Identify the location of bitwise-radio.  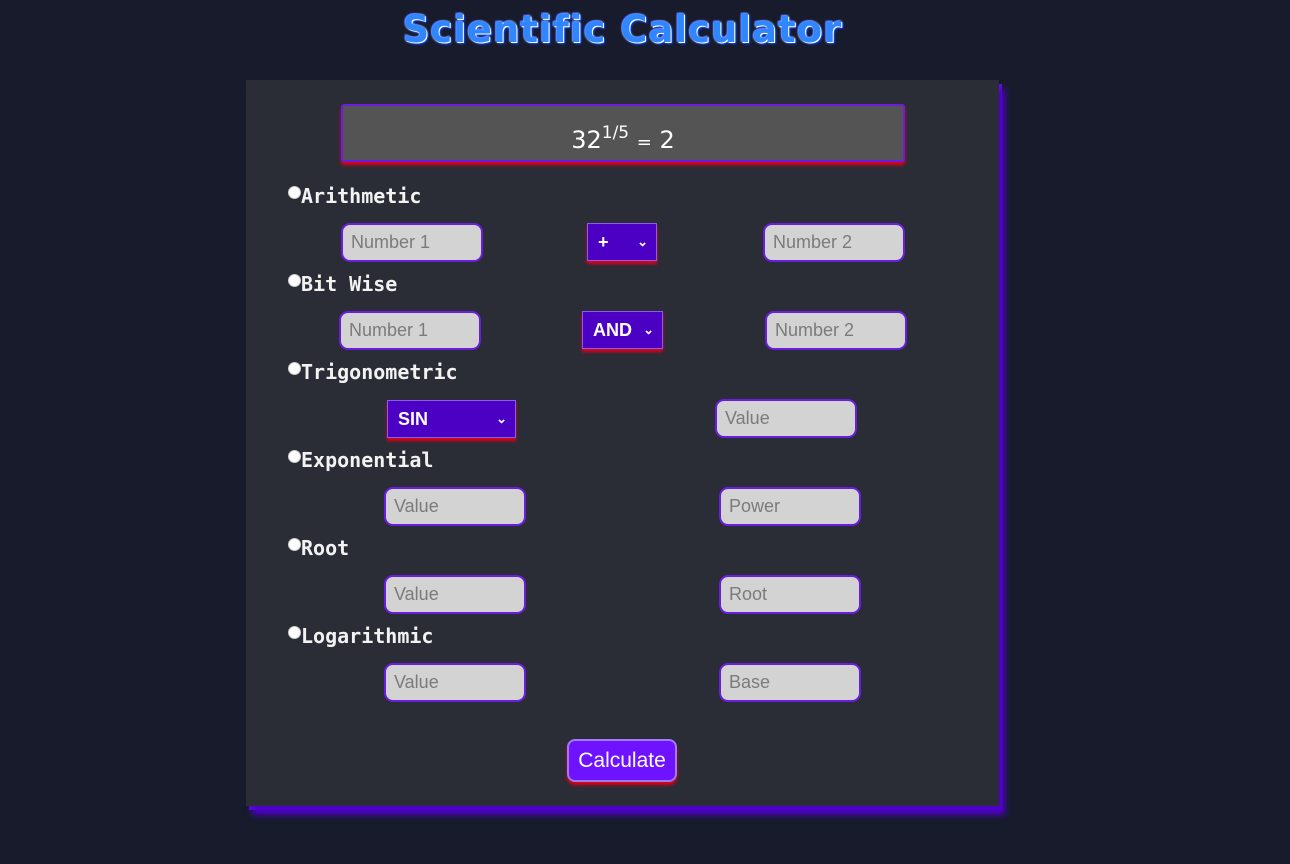
(294, 280).